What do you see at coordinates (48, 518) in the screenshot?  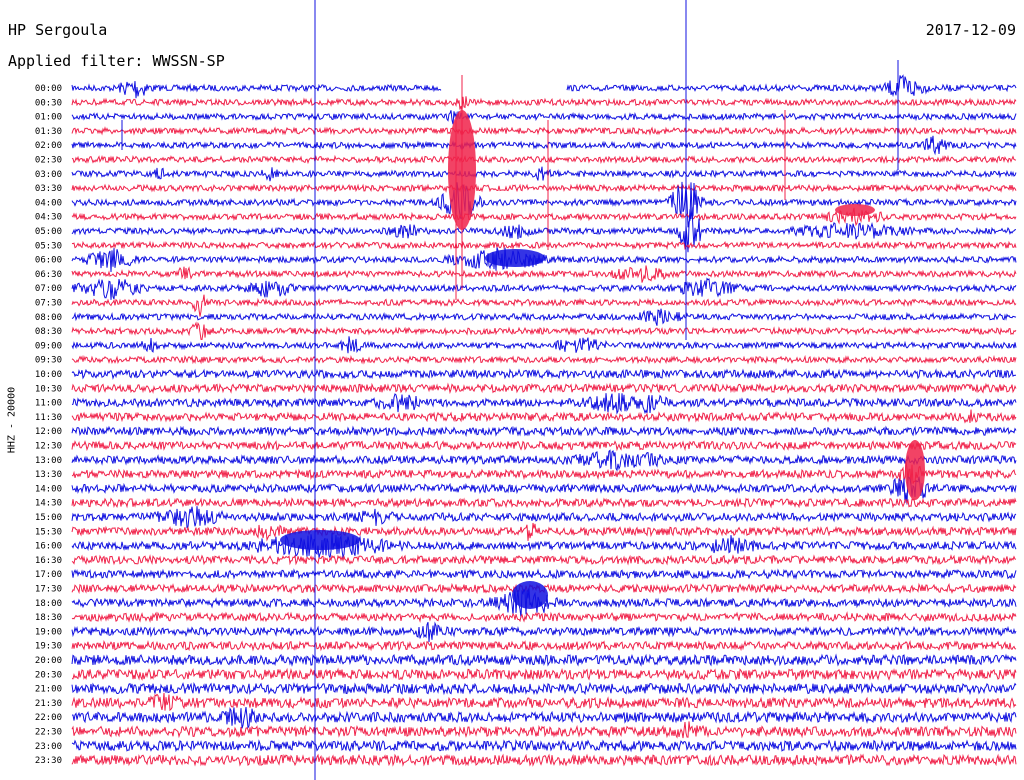 I see `row-time-label: 15:00` at bounding box center [48, 518].